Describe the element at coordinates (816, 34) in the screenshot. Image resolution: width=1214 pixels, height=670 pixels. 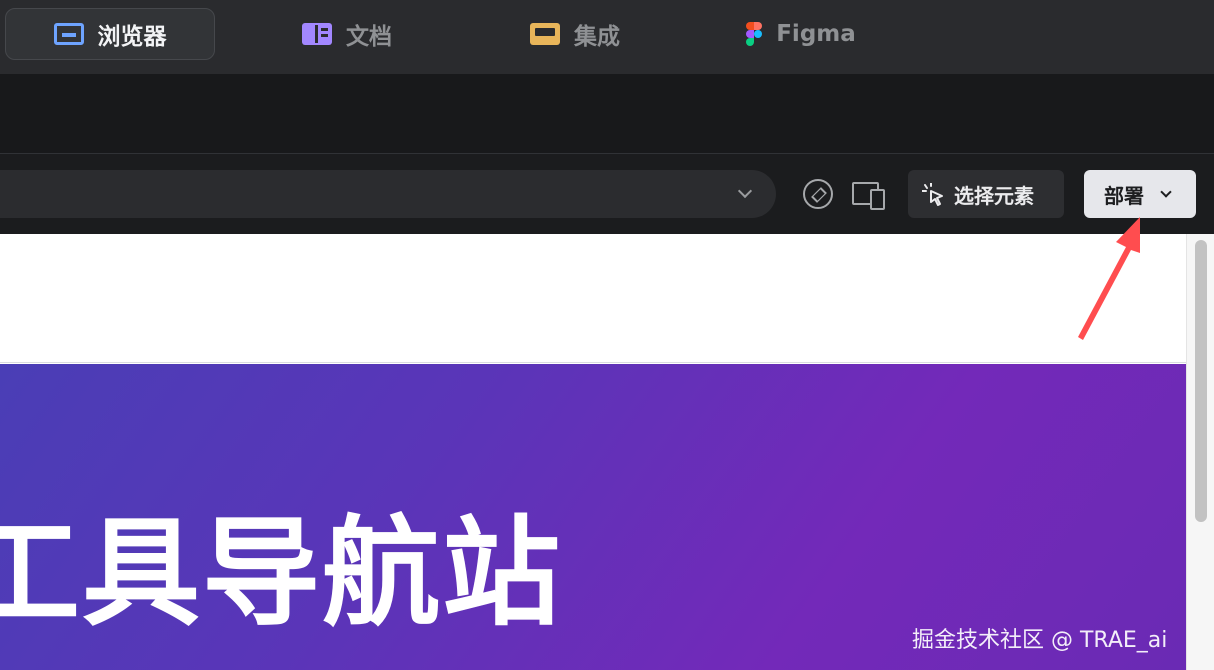
I see `tab-figma-label: Figma` at that location.